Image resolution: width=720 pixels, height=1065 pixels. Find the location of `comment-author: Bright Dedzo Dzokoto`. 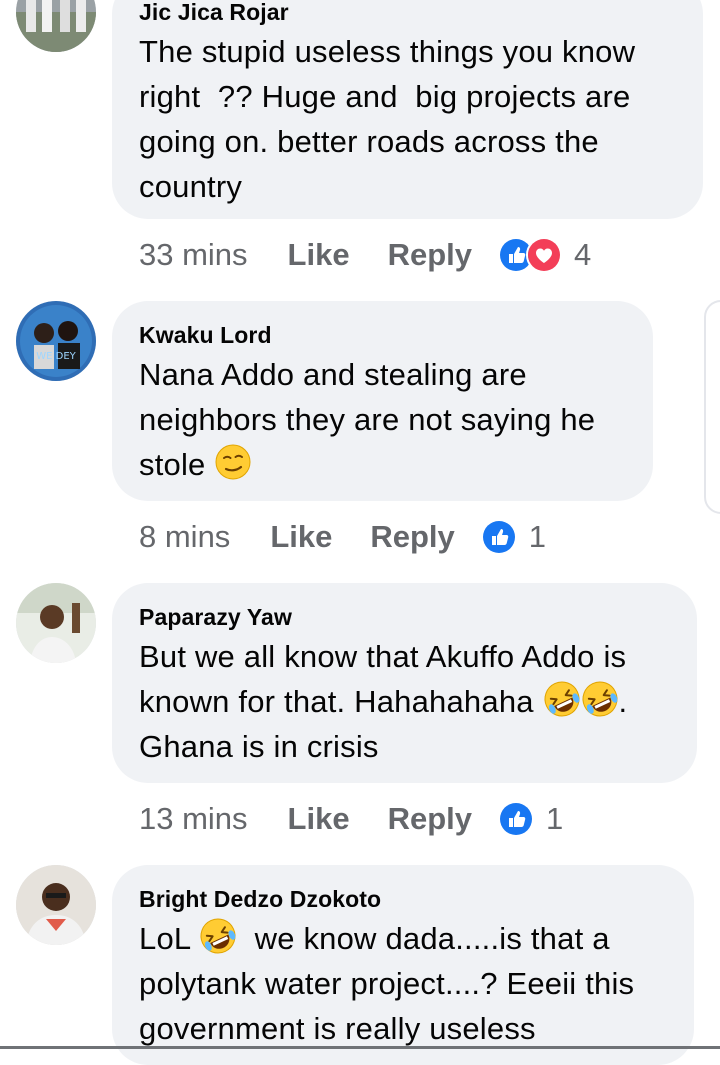

comment-author: Bright Dedzo Dzokoto is located at coordinates (404, 899).